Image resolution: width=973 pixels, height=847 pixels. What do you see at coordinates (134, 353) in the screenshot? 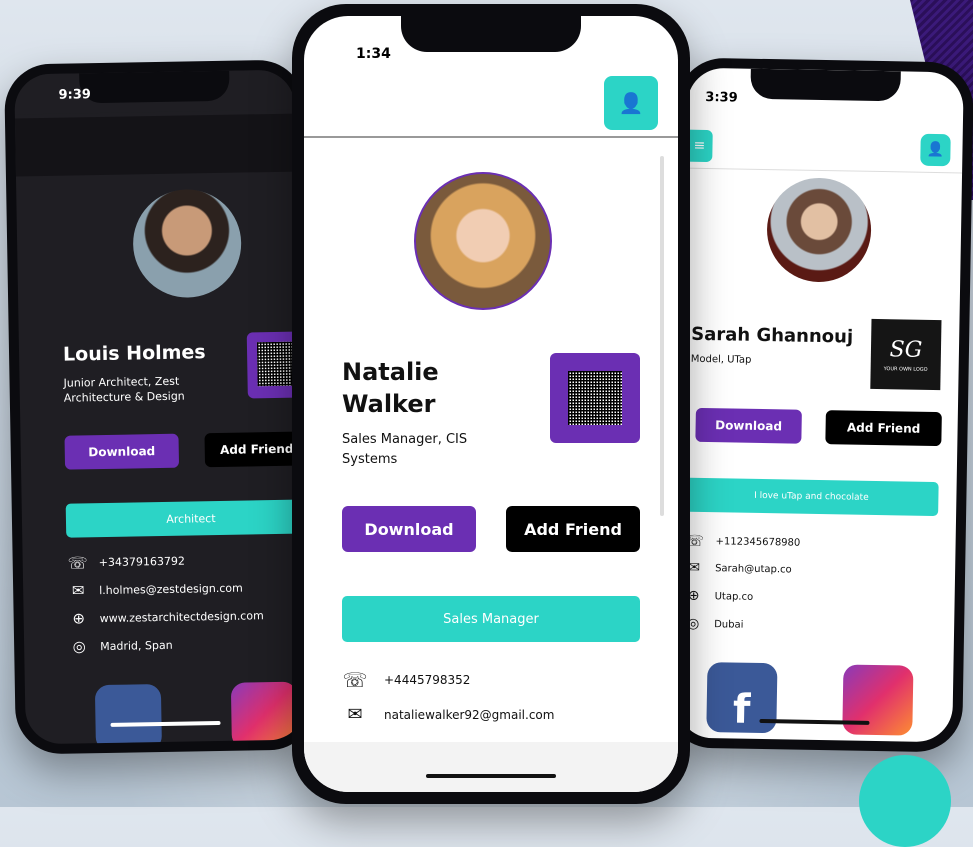
I see `profile-name: Louis Holmes` at bounding box center [134, 353].